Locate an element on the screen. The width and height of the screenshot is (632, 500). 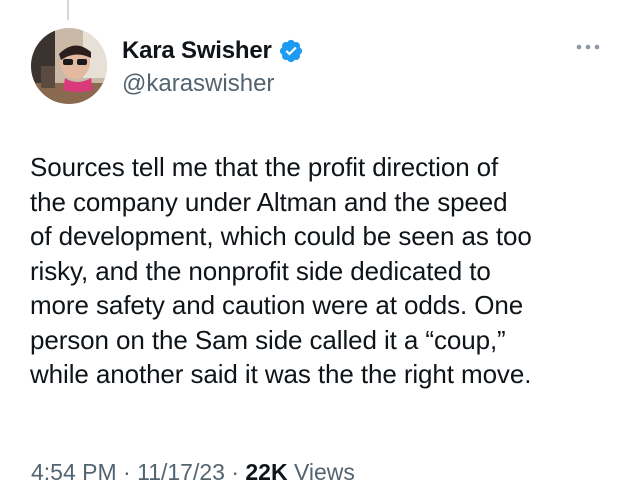
tweet-time: 4:54 PM is located at coordinates (74, 472).